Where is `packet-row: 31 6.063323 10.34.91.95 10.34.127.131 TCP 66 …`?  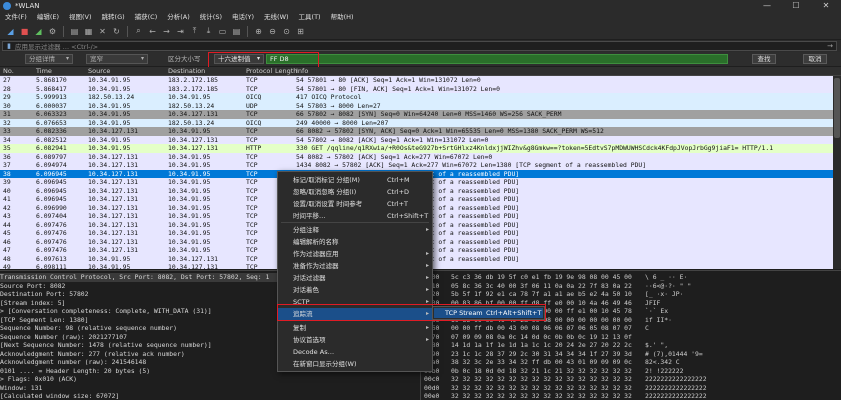 packet-row: 31 6.063323 10.34.91.95 10.34.127.131 TCP 66 … is located at coordinates (416, 114).